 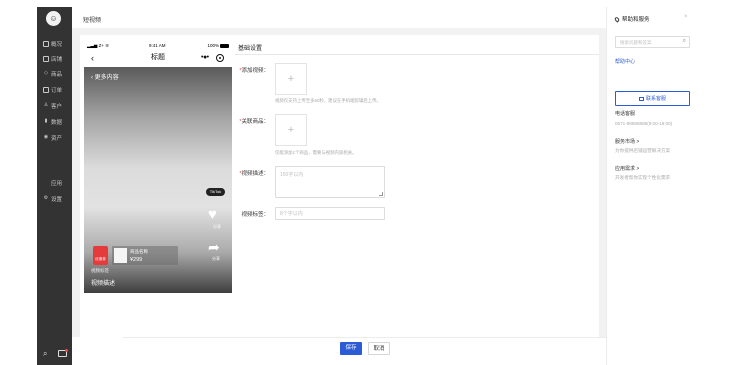 What do you see at coordinates (57, 74) in the screenshot?
I see `sidebar-item-label: 商品` at bounding box center [57, 74].